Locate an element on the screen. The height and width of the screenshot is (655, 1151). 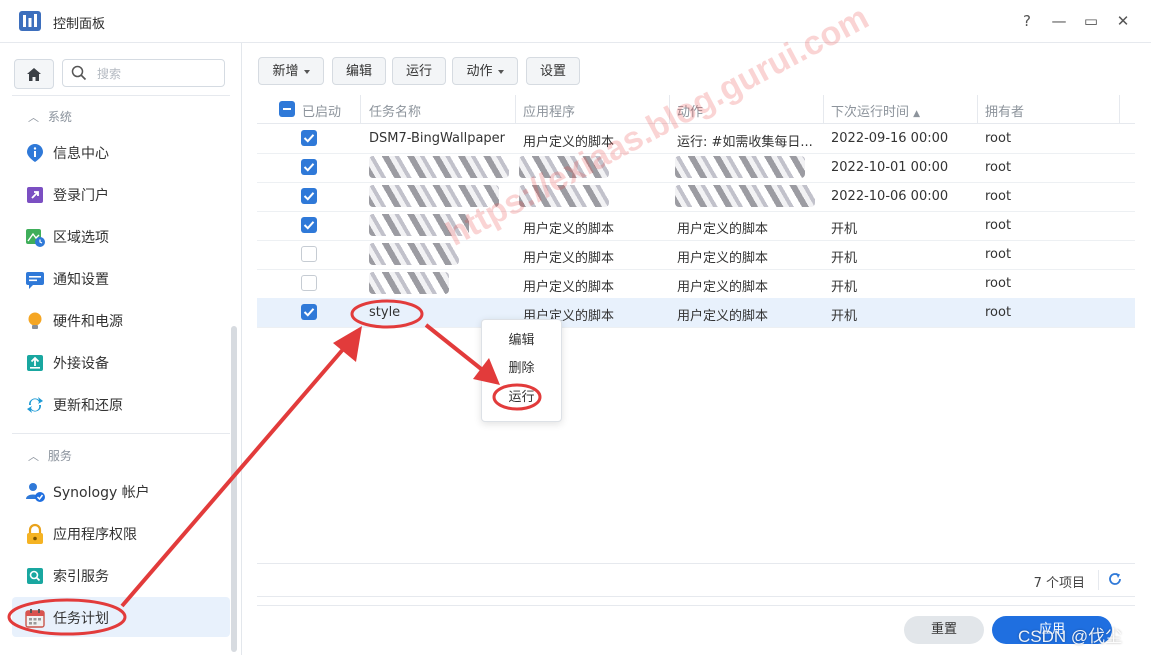
sidebar-item-login-portal: 登录门户 is located at coordinates (121, 194).